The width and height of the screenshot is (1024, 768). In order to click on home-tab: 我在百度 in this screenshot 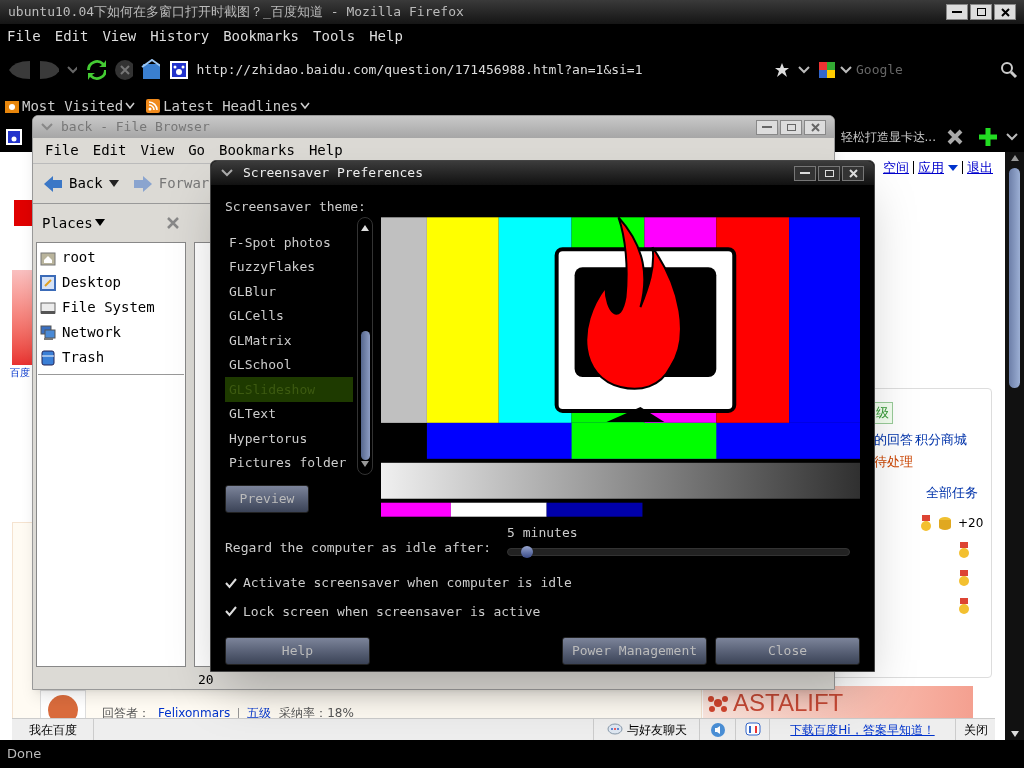, I will do `click(53, 729)`.